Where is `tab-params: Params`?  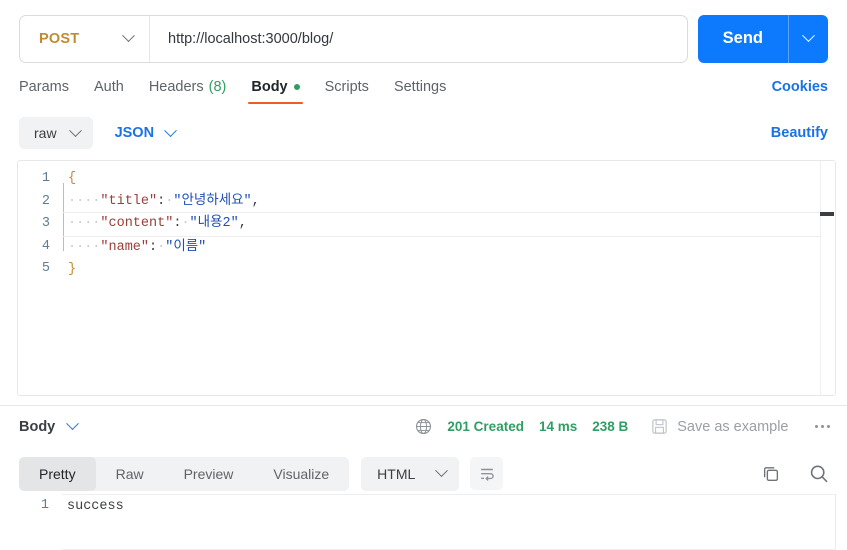 tab-params: Params is located at coordinates (44, 91).